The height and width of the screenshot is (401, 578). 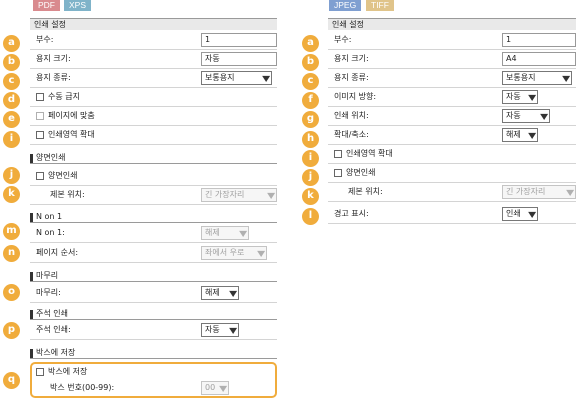 What do you see at coordinates (11, 253) in the screenshot?
I see `callout-badge-n: n` at bounding box center [11, 253].